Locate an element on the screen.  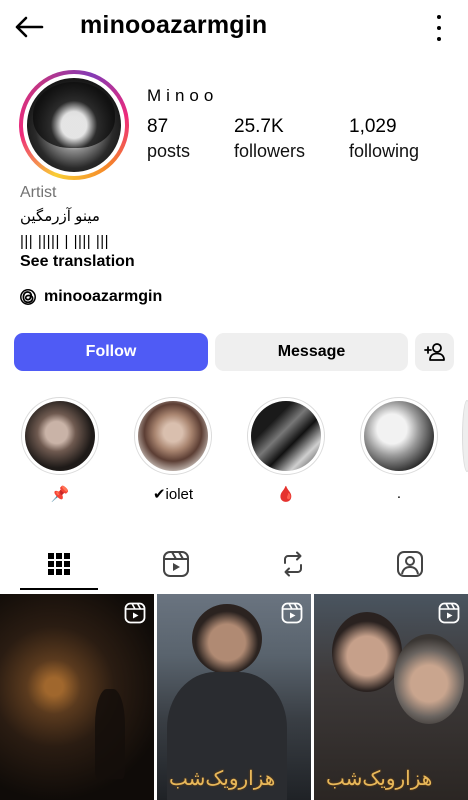
tab-posts-grid is located at coordinates (58, 564).